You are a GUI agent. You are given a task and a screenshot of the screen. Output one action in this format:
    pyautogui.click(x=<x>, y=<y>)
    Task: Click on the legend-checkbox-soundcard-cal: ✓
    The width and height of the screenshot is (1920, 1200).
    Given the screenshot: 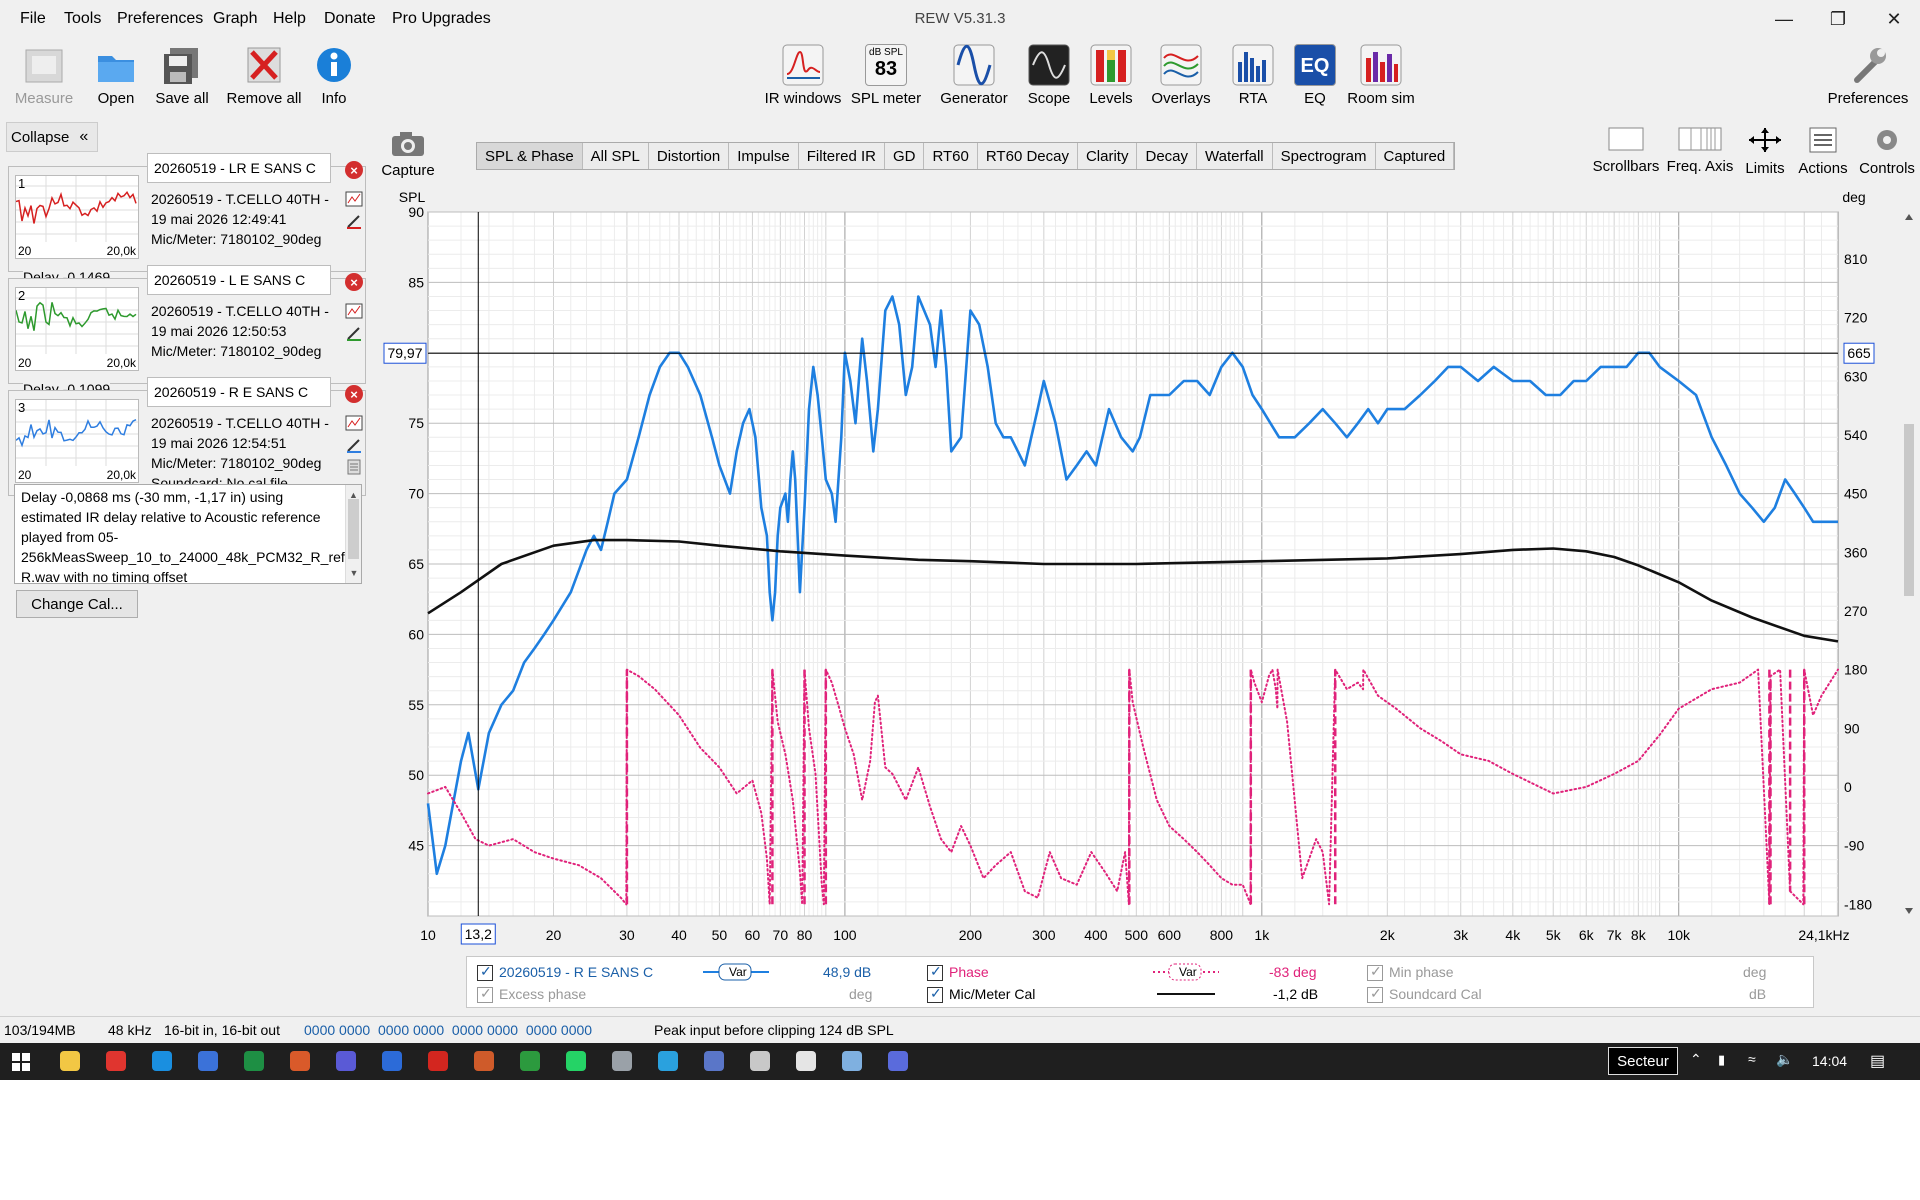 What is the action you would take?
    pyautogui.click(x=1375, y=994)
    